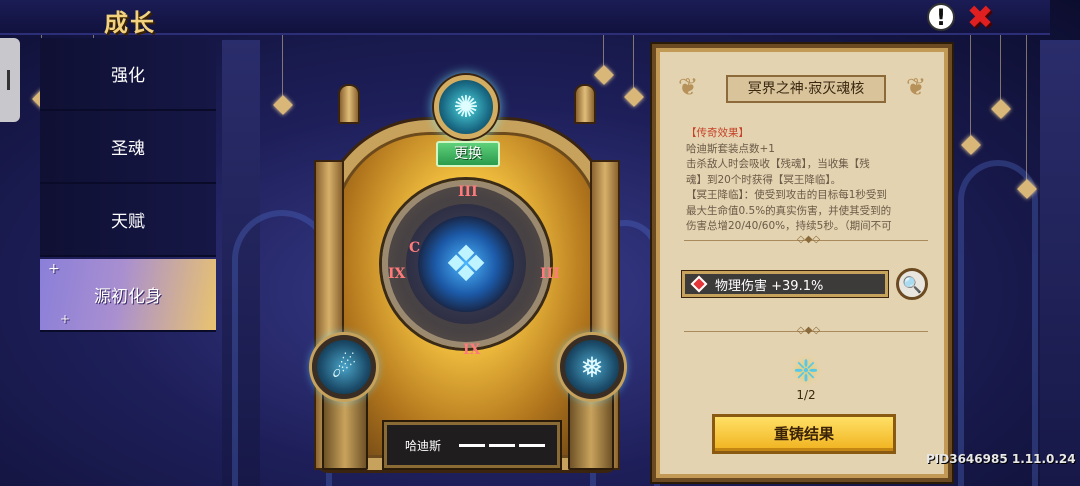 Image resolution: width=1080 pixels, height=486 pixels. I want to click on desc-line: 哈迪斯套装点数+1, so click(730, 148).